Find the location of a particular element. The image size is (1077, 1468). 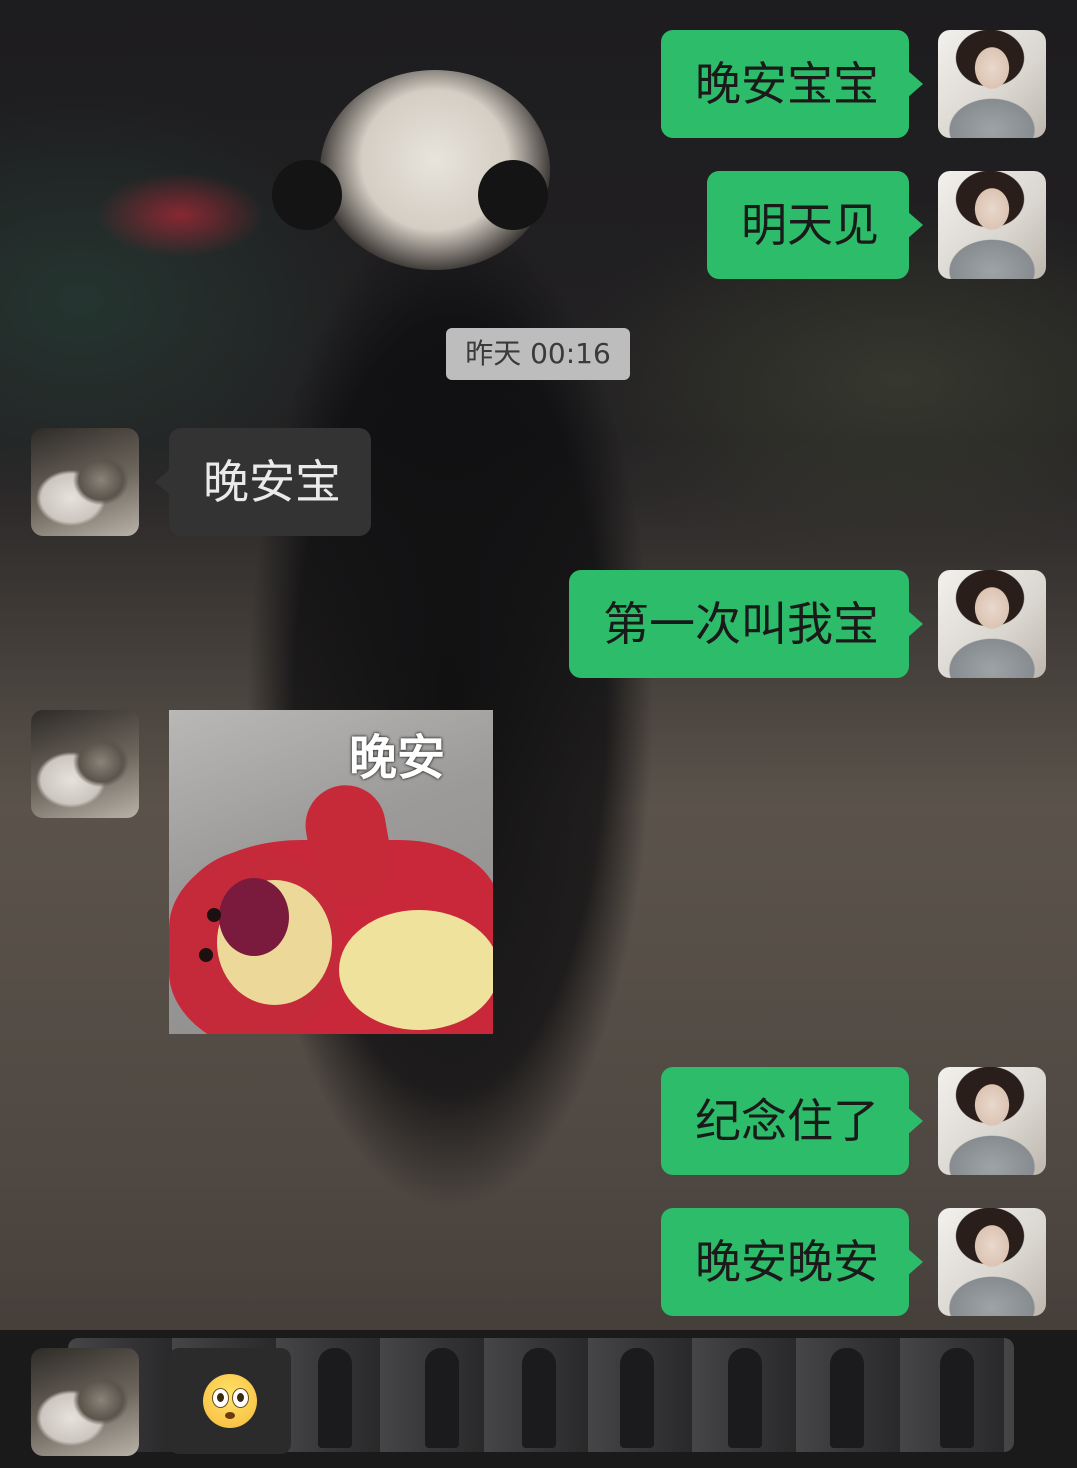

message-text: 晚安晚安 is located at coordinates (787, 1262).